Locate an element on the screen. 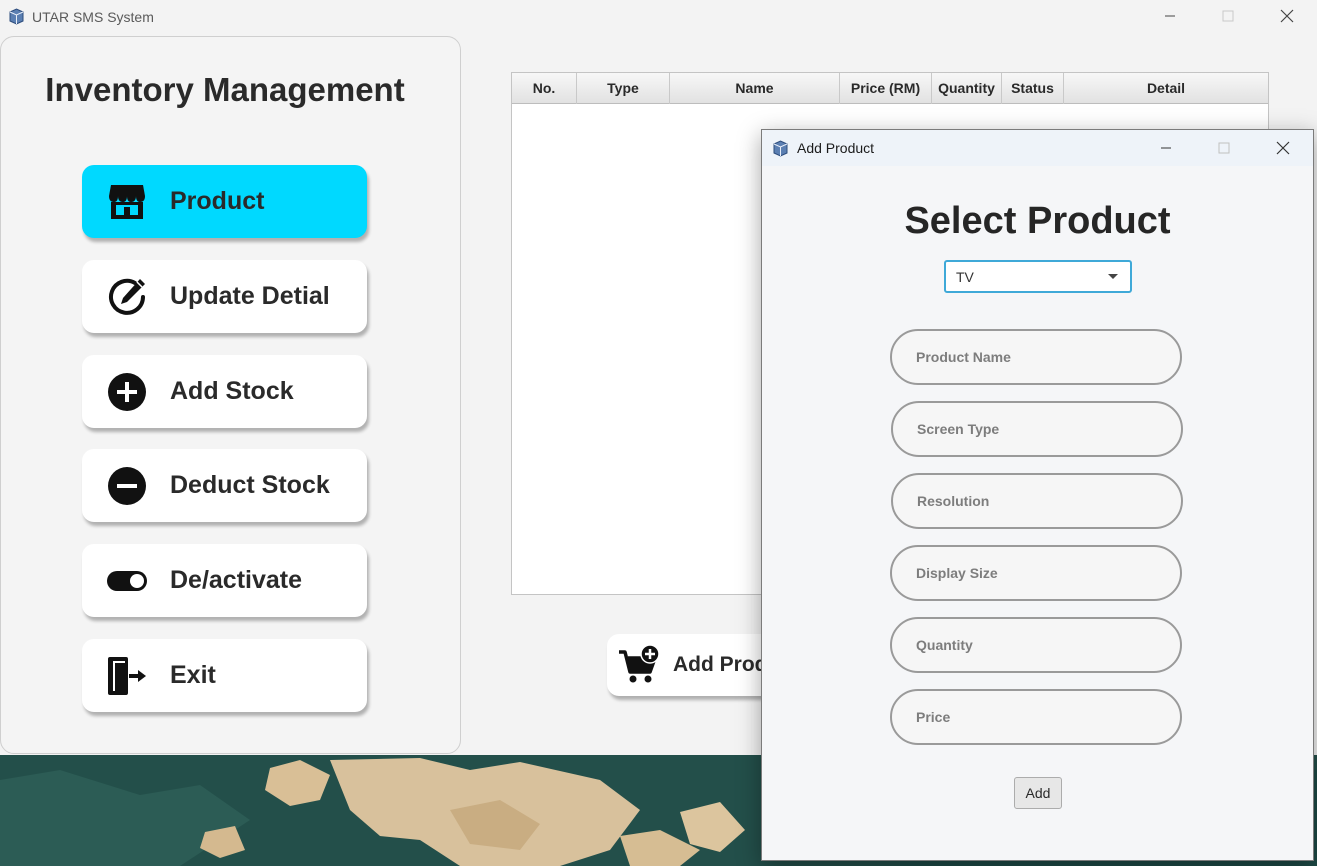 This screenshot has width=1317, height=866. sidebar-item-deduct-stock: Deduct Stock is located at coordinates (224, 485).